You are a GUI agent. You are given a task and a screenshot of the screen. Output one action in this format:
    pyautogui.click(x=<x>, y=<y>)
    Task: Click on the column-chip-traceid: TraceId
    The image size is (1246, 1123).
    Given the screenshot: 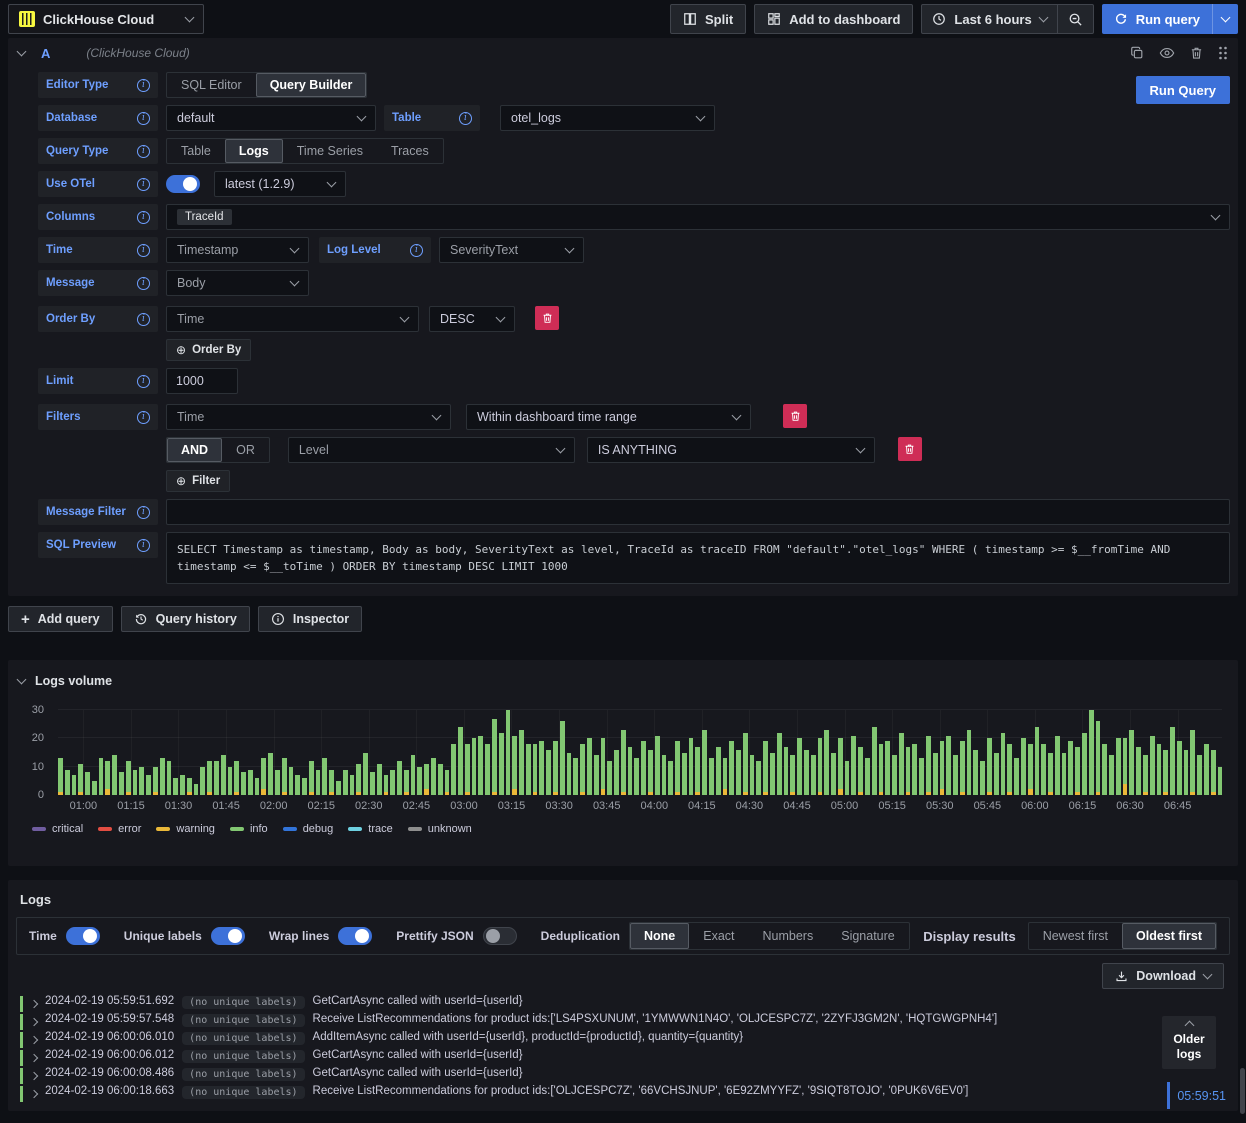 What is the action you would take?
    pyautogui.click(x=204, y=217)
    